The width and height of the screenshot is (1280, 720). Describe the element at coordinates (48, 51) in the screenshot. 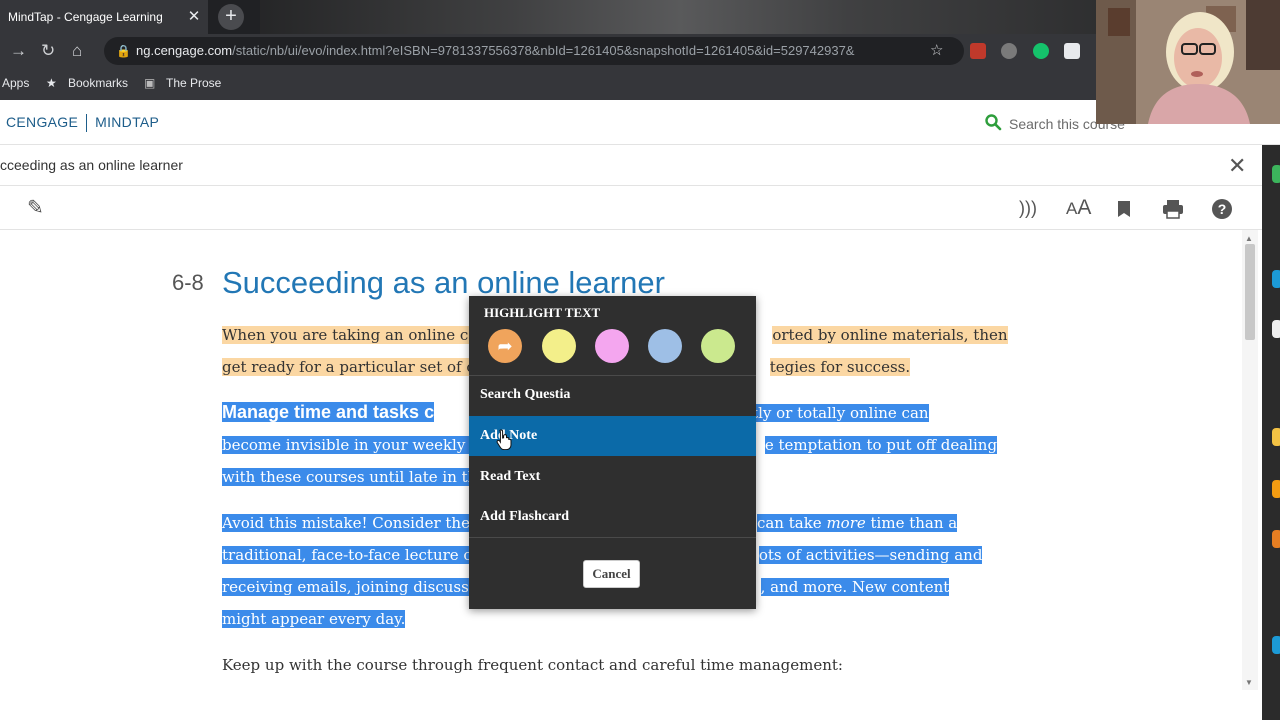

I see `reload-icon: ↻` at that location.